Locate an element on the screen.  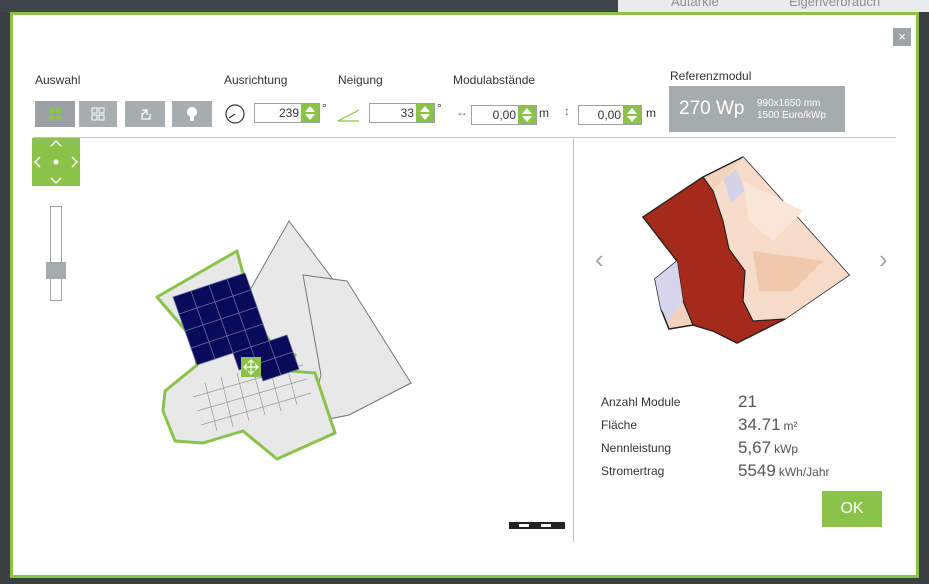
abstand-vertikal-stepper is located at coordinates (632, 115).